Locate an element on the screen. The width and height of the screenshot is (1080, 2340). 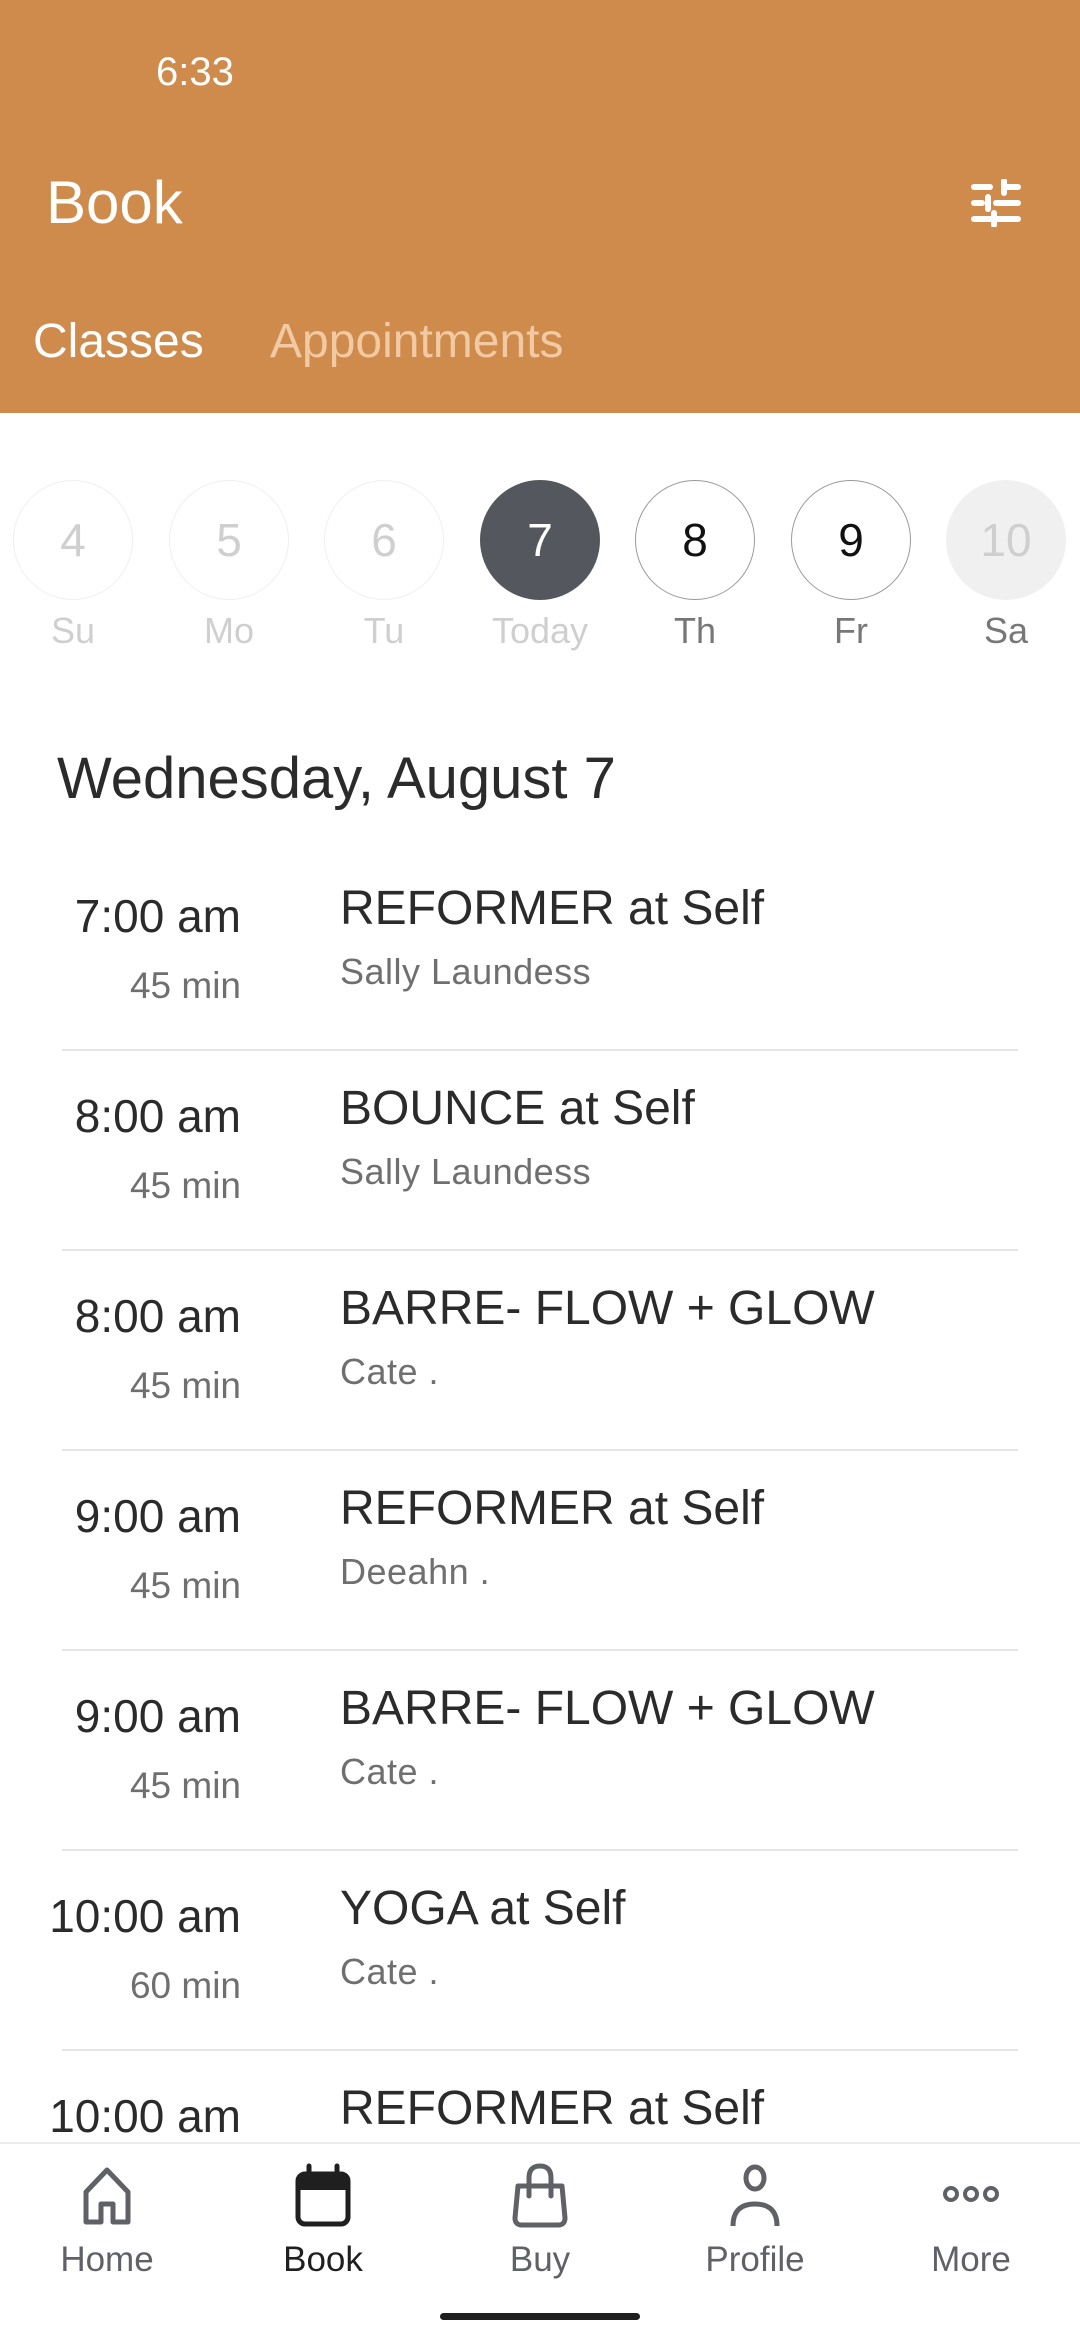
day-tuesday: 6 Tu is located at coordinates (384, 566).